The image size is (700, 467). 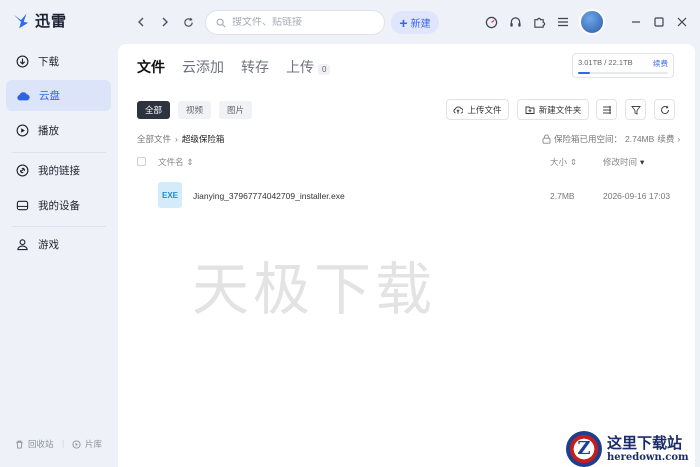 I want to click on back-button, so click(x=141, y=22).